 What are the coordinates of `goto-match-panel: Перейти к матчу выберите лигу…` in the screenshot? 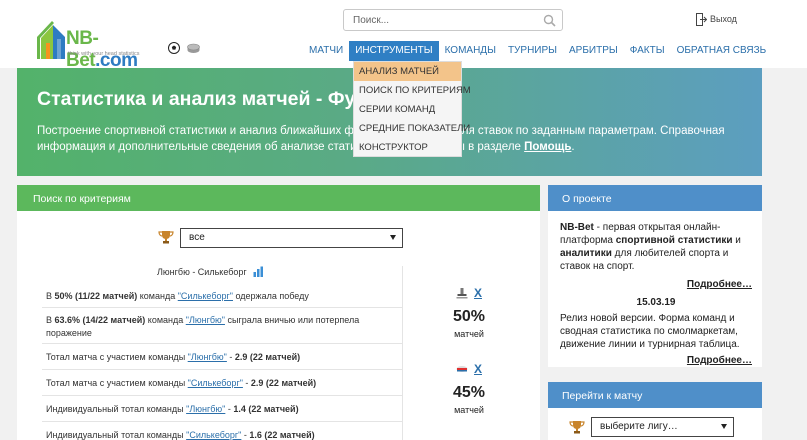 It's located at (655, 411).